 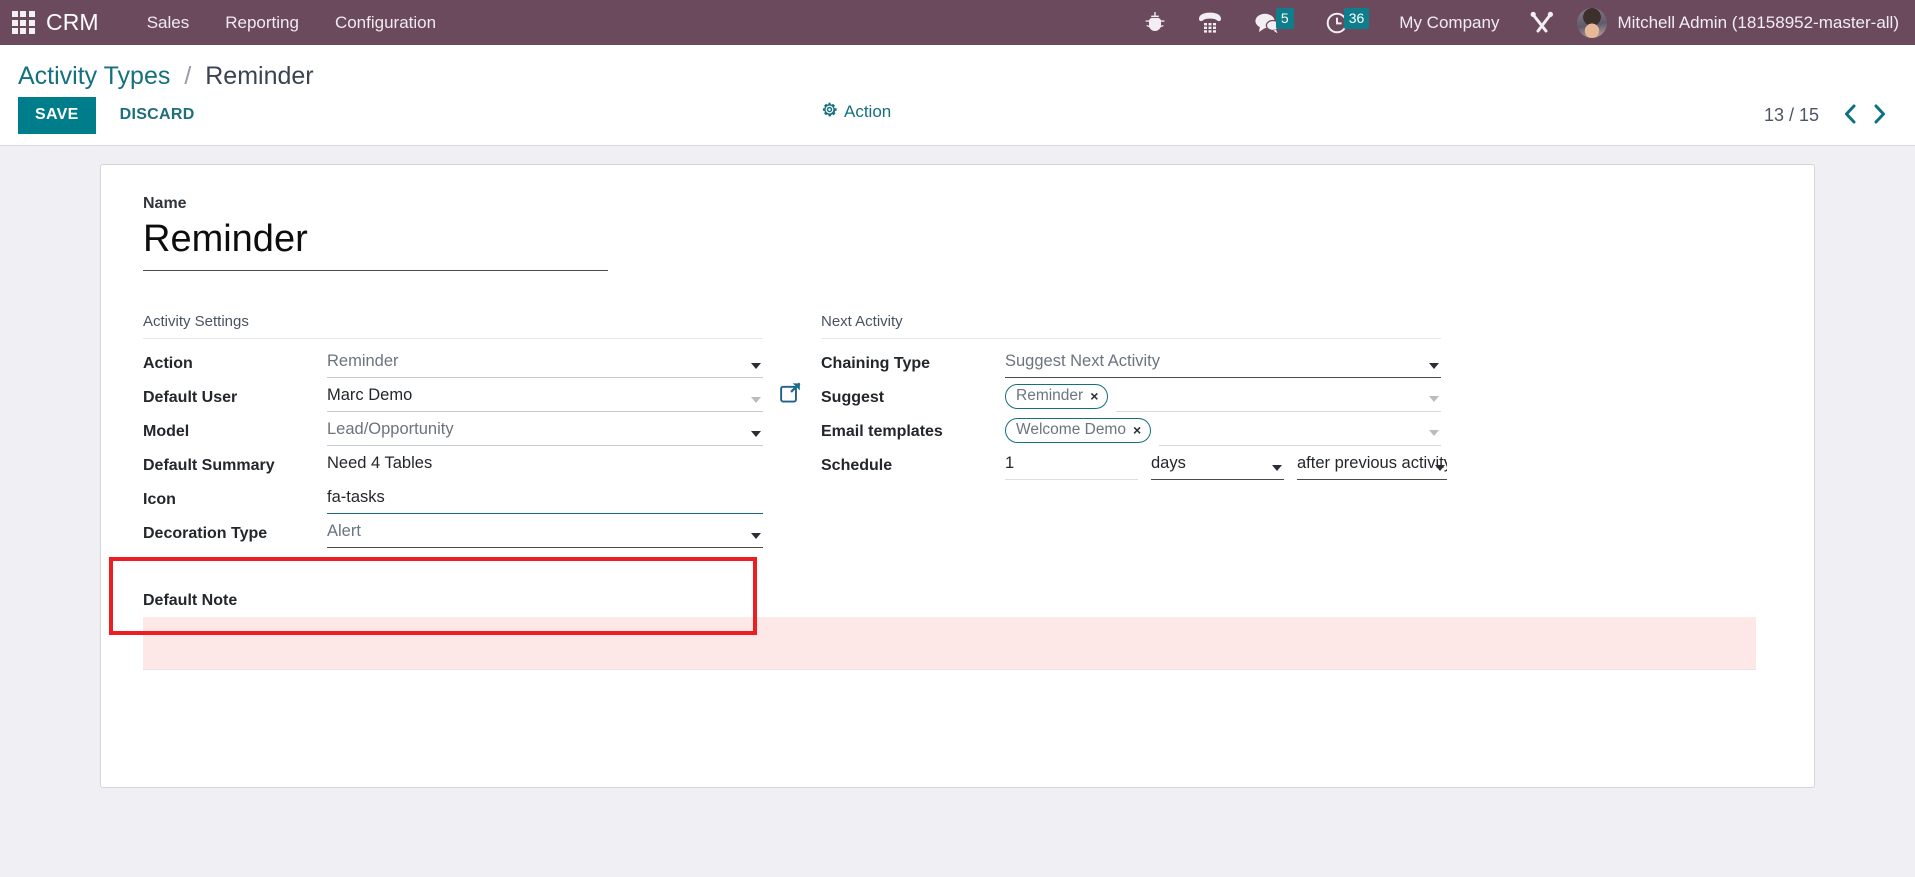 I want to click on model-select: Lead/Opportunity, so click(x=545, y=433).